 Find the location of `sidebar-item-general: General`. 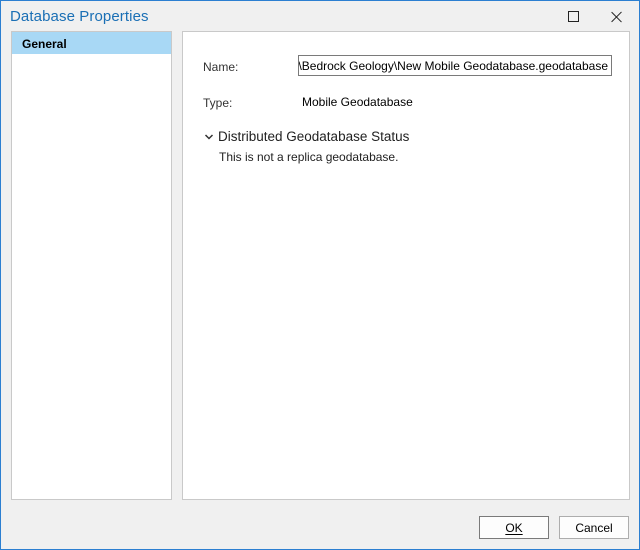

sidebar-item-general: General is located at coordinates (91, 43).